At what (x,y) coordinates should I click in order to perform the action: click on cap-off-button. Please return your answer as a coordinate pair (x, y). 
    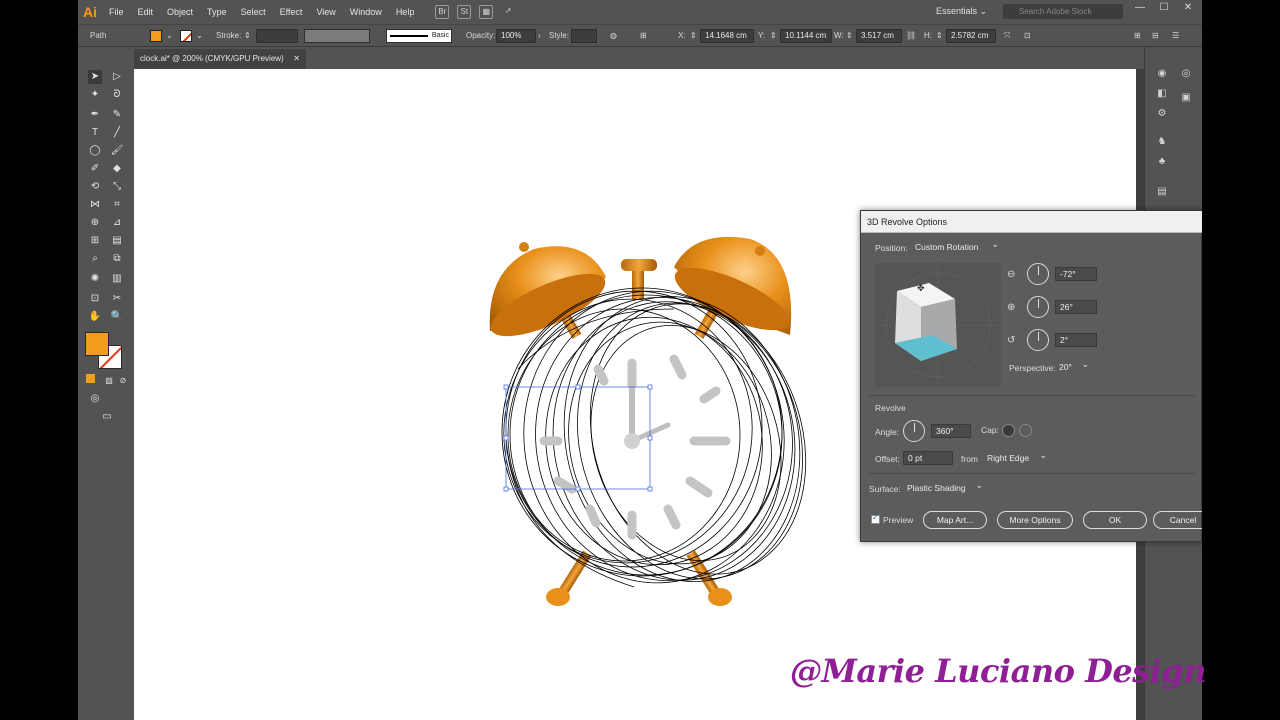
    Looking at the image, I should click on (1025, 430).